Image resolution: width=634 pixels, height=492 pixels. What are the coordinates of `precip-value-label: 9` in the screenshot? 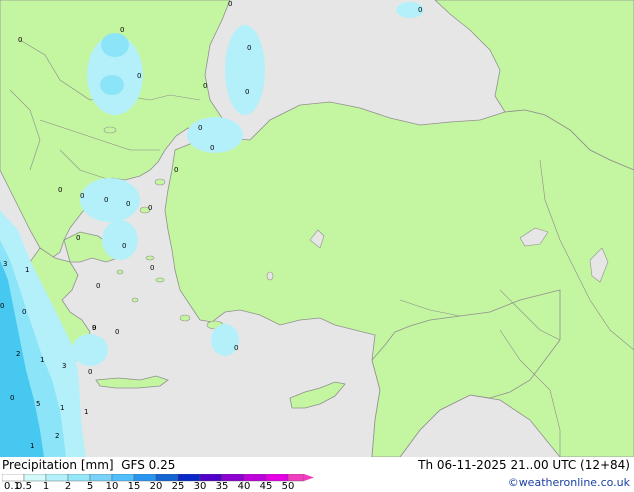 It's located at (94, 328).